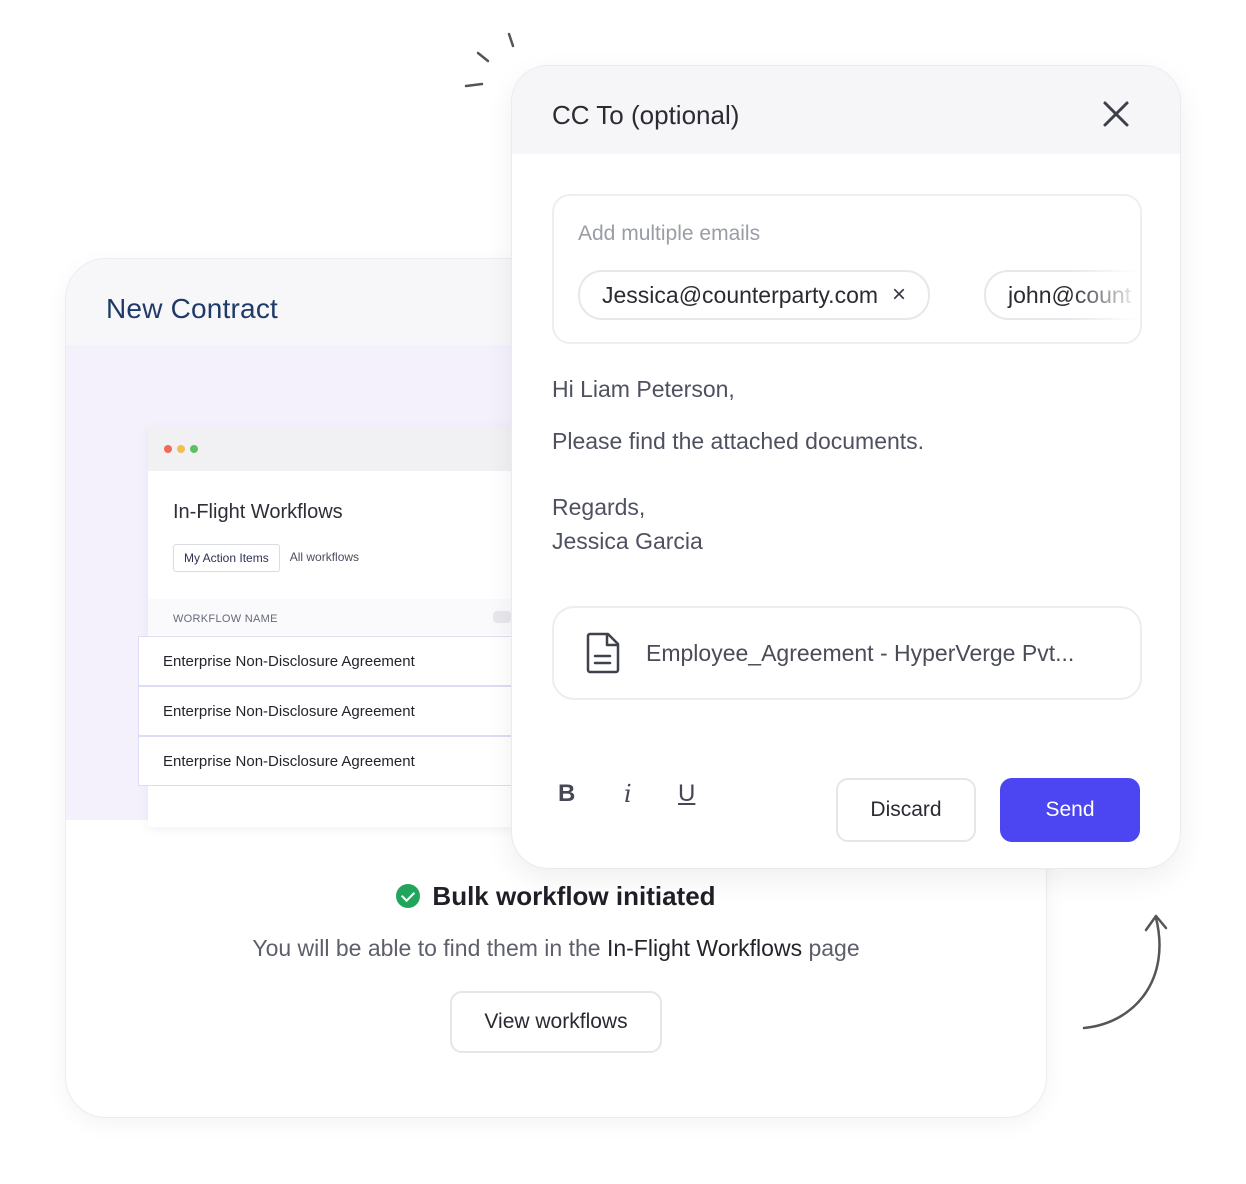 The width and height of the screenshot is (1246, 1184). Describe the element at coordinates (643, 389) in the screenshot. I see `message-greeting: Hi Liam Peterson,` at that location.